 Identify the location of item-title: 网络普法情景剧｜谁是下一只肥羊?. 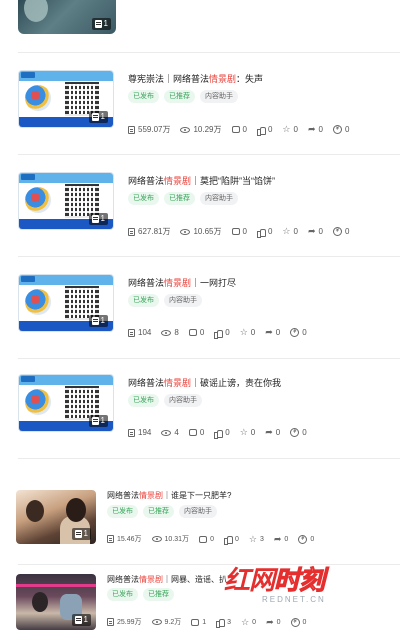
(169, 495).